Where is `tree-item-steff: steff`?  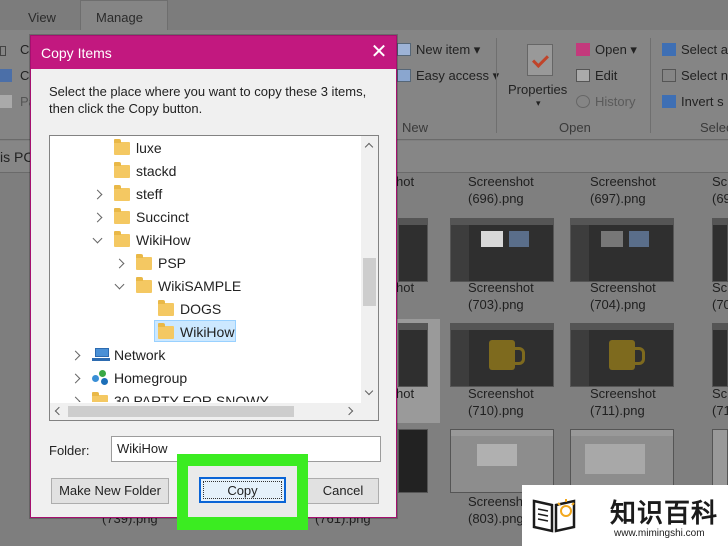
tree-item-steff: steff is located at coordinates (205, 194).